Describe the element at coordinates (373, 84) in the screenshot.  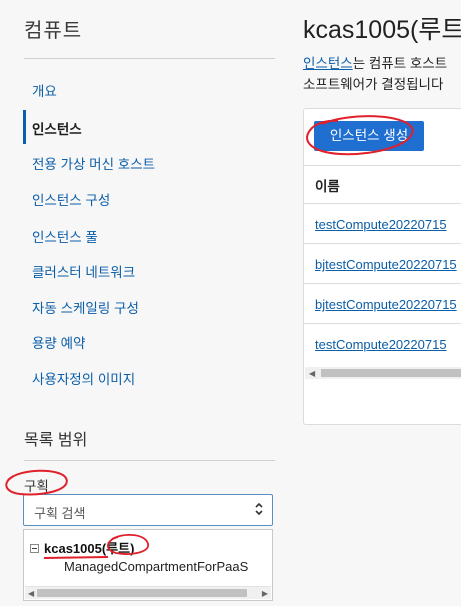
I see `description-line-2: 소프트웨어가 결정됩니다` at that location.